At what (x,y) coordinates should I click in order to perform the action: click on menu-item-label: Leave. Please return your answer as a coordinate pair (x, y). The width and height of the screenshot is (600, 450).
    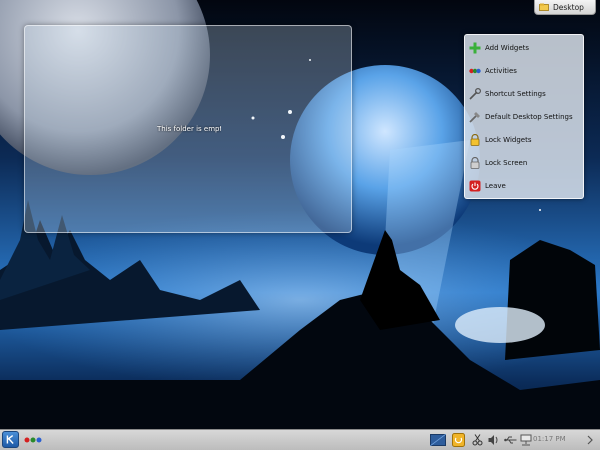
    Looking at the image, I should click on (495, 186).